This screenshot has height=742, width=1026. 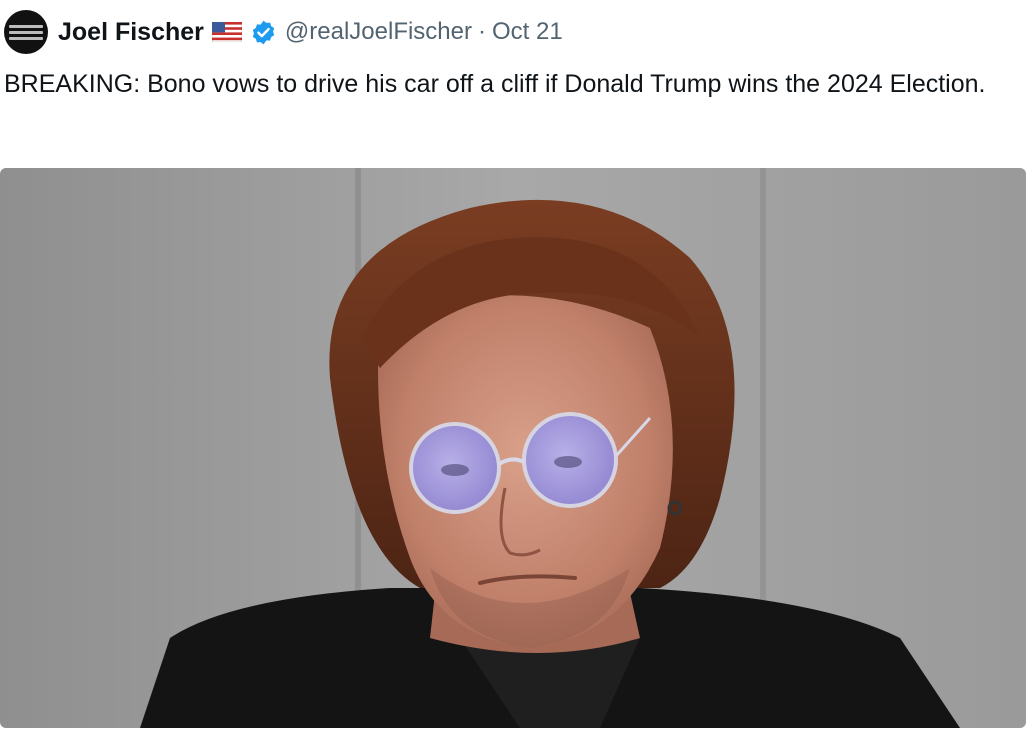 What do you see at coordinates (263, 32) in the screenshot?
I see `verified-badge-icon` at bounding box center [263, 32].